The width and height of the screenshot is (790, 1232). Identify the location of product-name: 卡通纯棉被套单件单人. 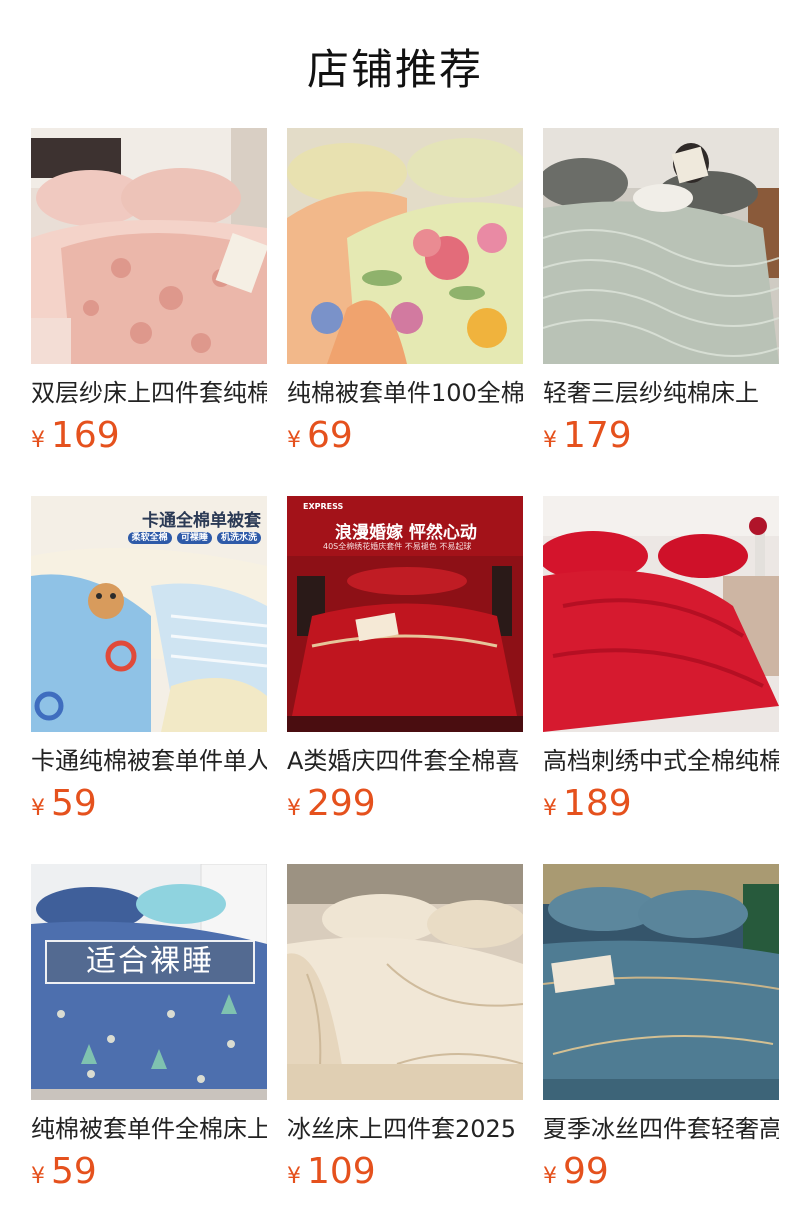
(149, 761).